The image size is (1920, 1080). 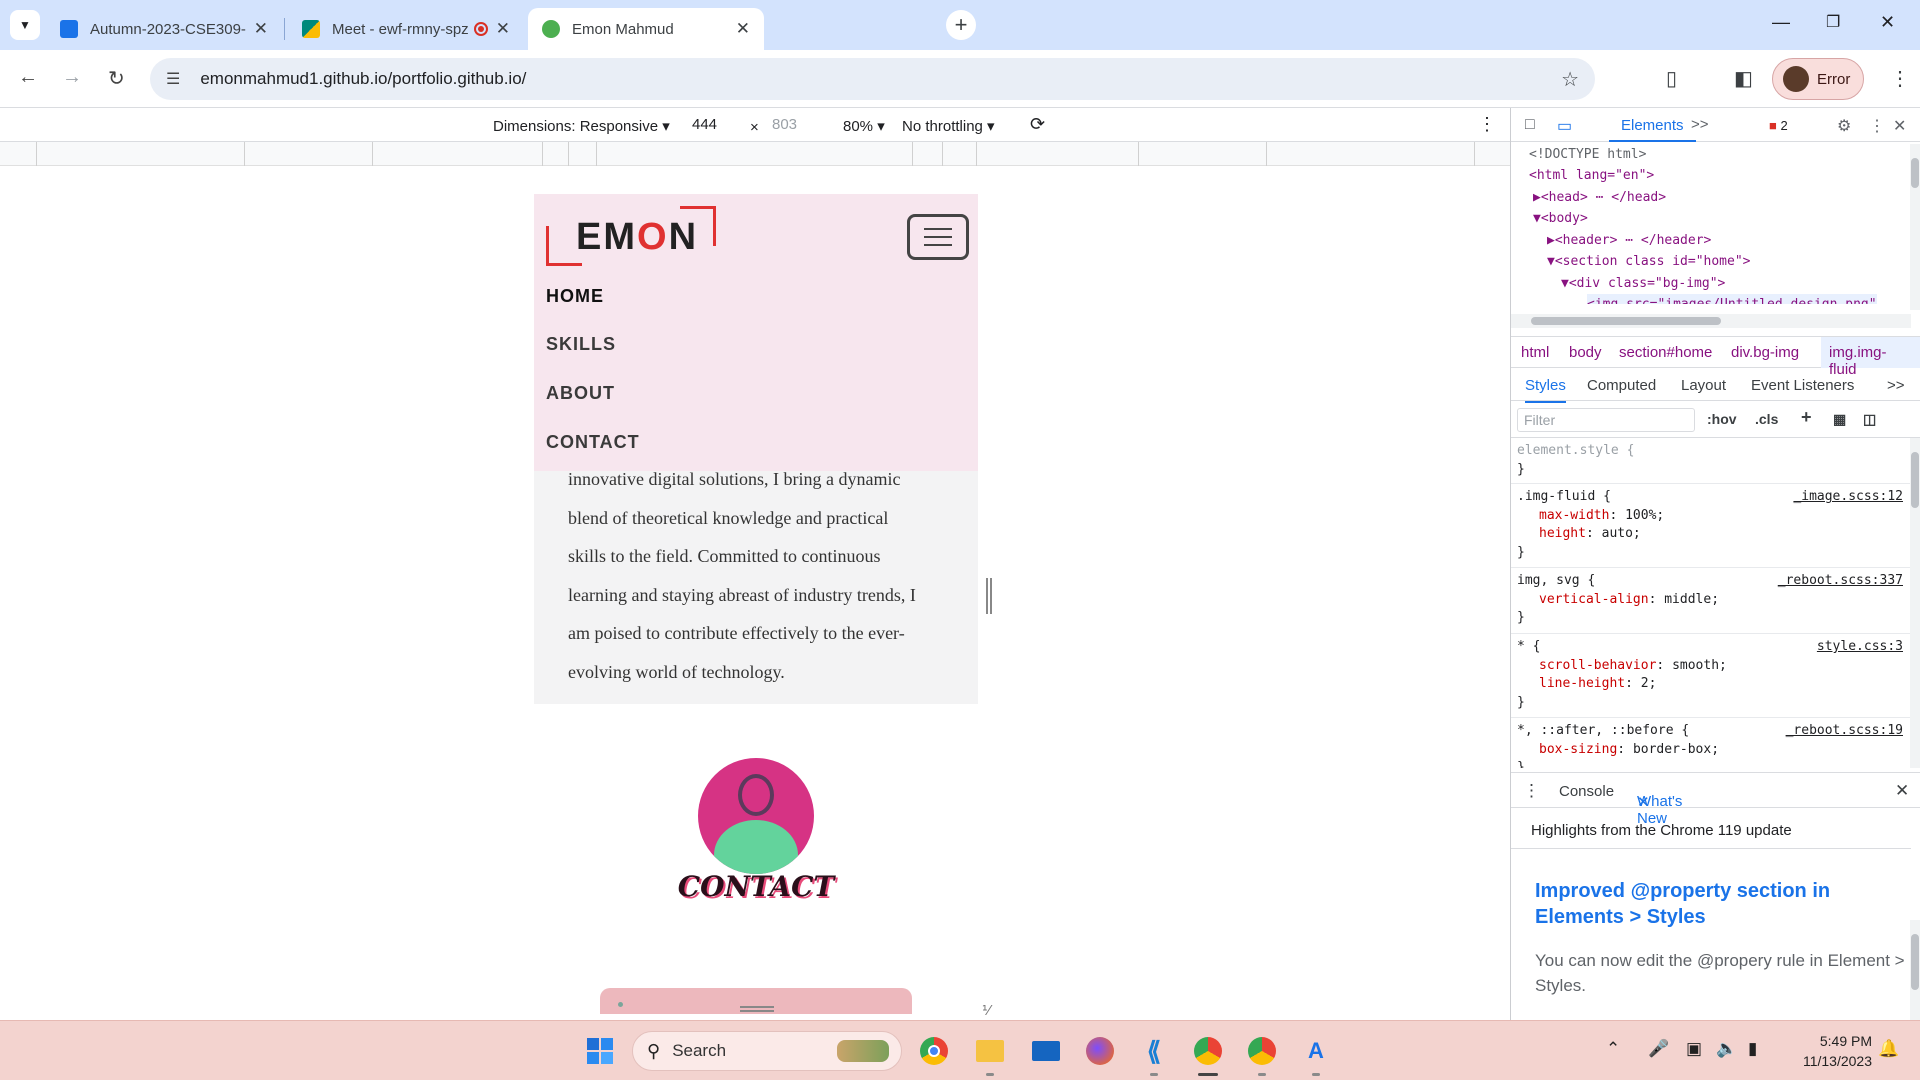 I want to click on paint-icon: ▦, so click(x=1839, y=419).